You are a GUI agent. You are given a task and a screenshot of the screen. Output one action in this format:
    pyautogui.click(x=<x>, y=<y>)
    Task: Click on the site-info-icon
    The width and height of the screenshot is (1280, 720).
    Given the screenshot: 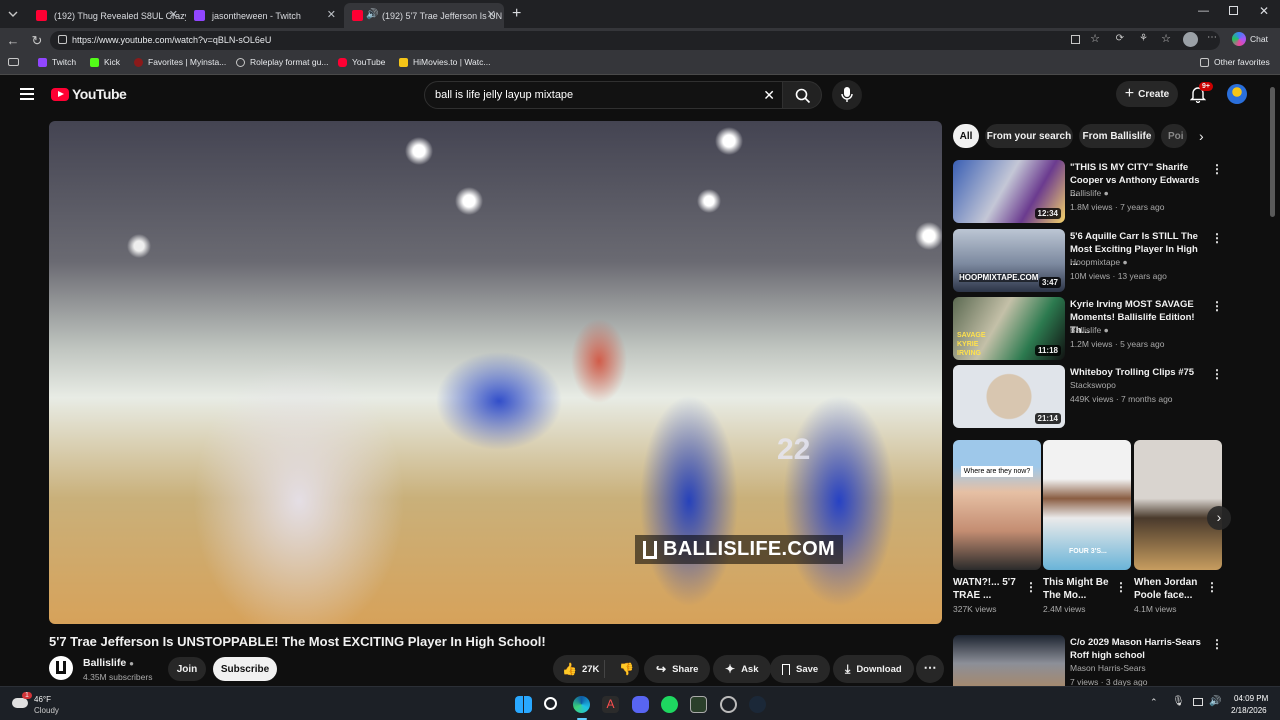 What is the action you would take?
    pyautogui.click(x=62, y=39)
    